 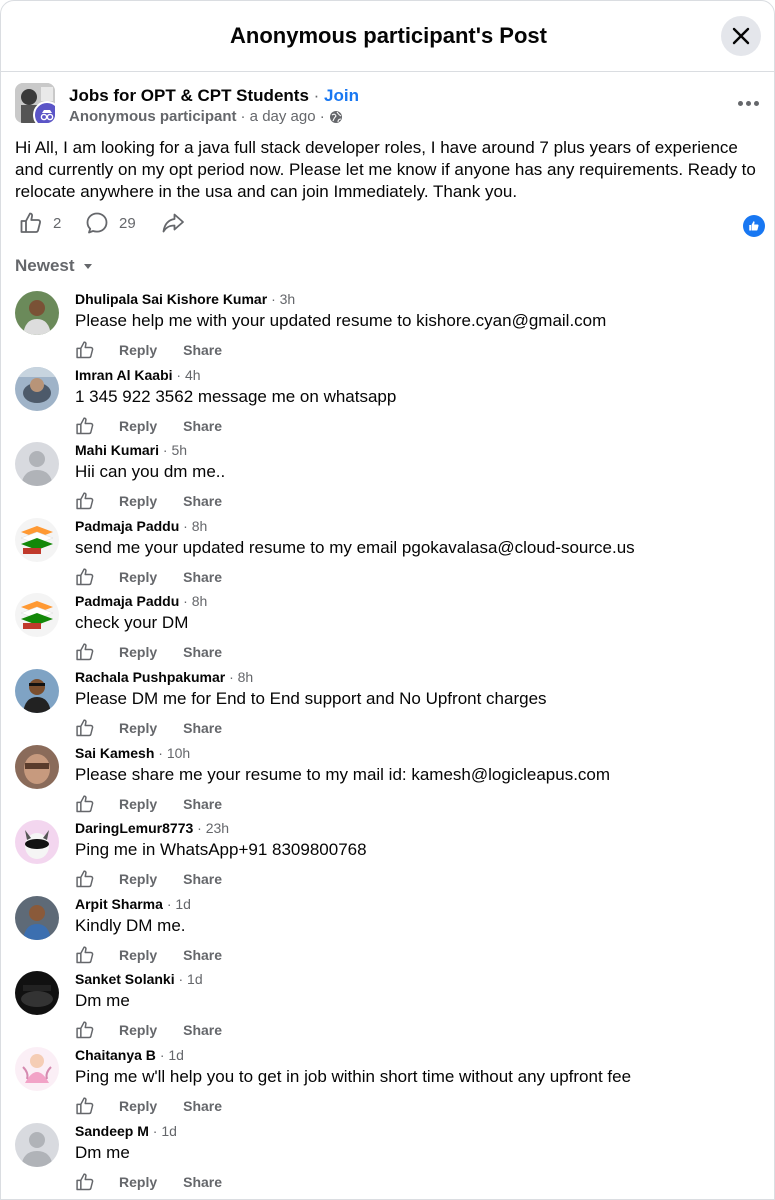 What do you see at coordinates (117, 450) in the screenshot?
I see `commenter-name: Mahi Kumari` at bounding box center [117, 450].